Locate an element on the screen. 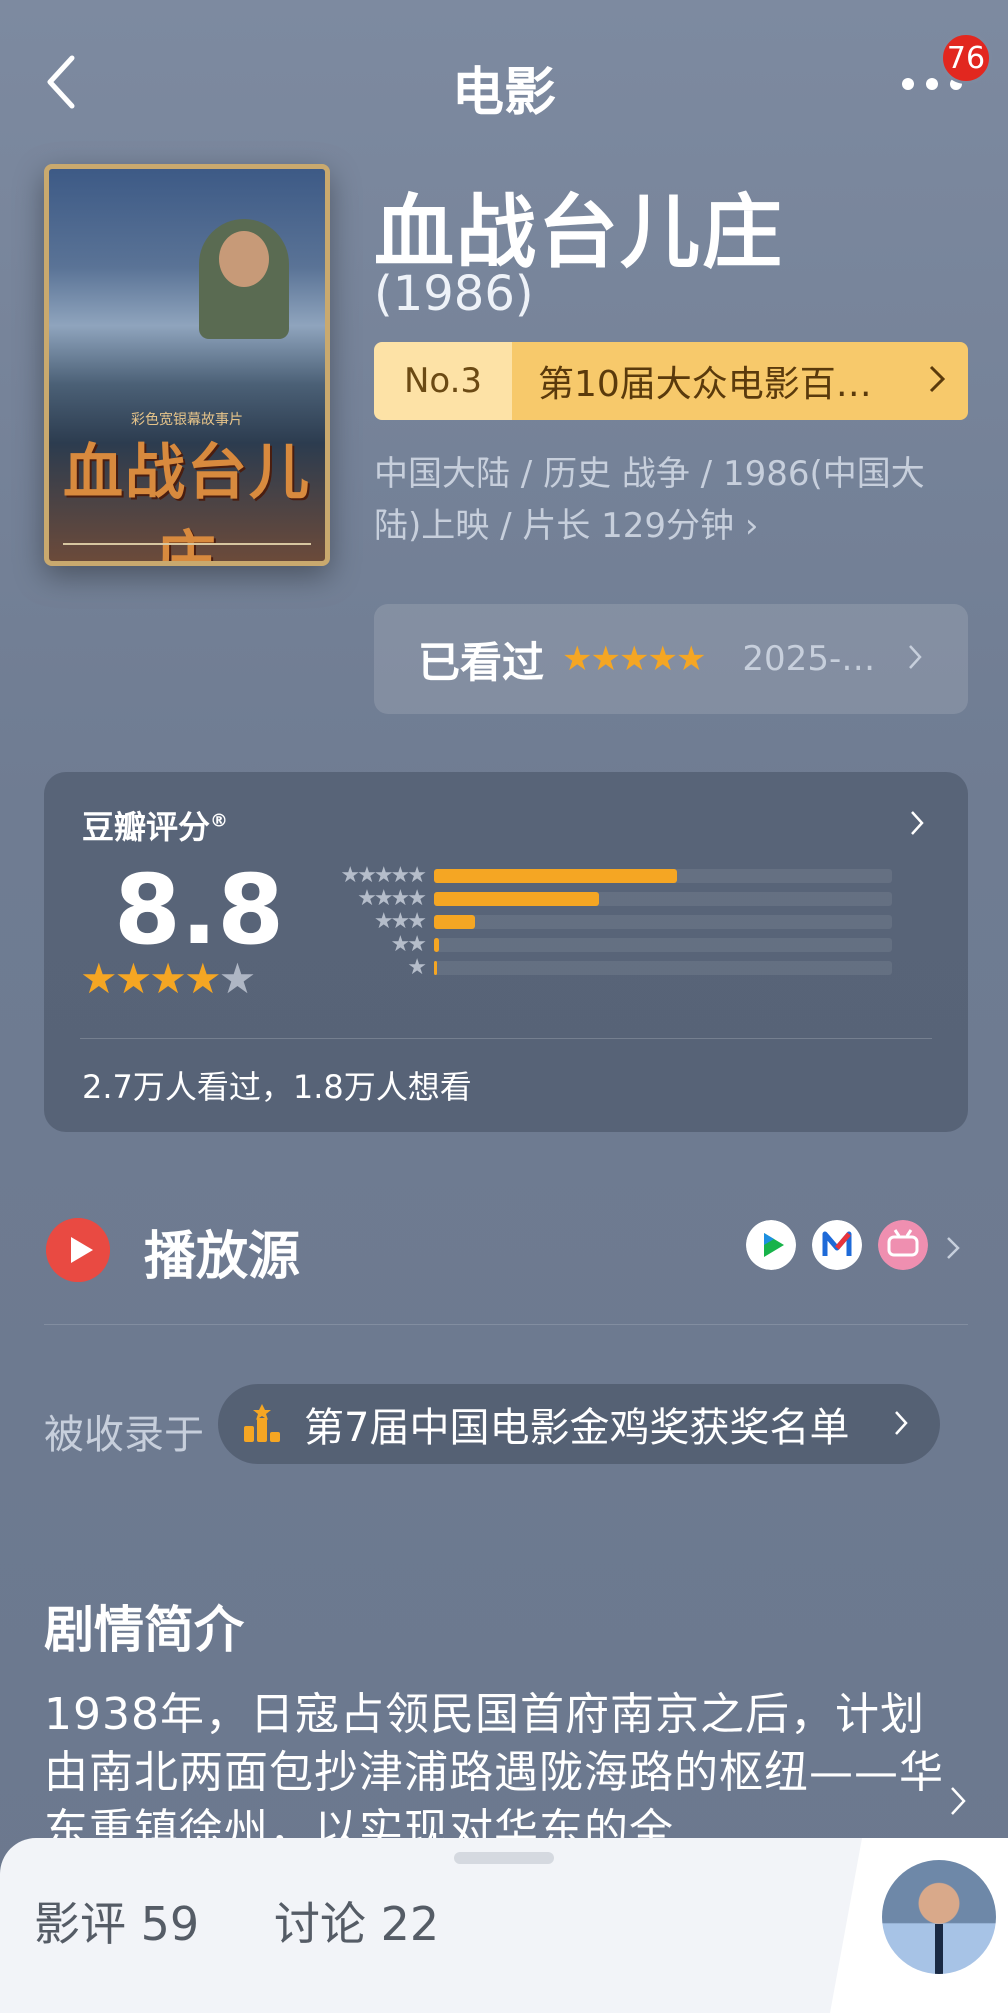  rating-row-stars: ★★★★★ is located at coordinates (383, 875).